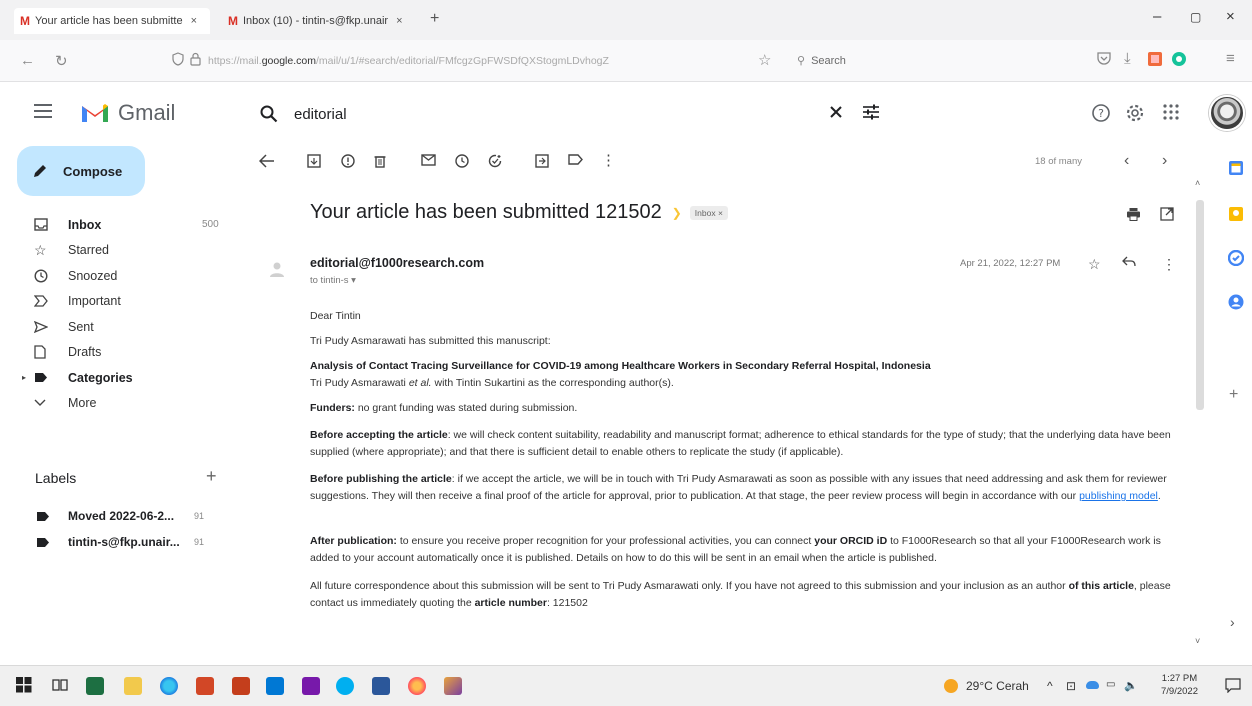  I want to click on lock-icon, so click(195, 59).